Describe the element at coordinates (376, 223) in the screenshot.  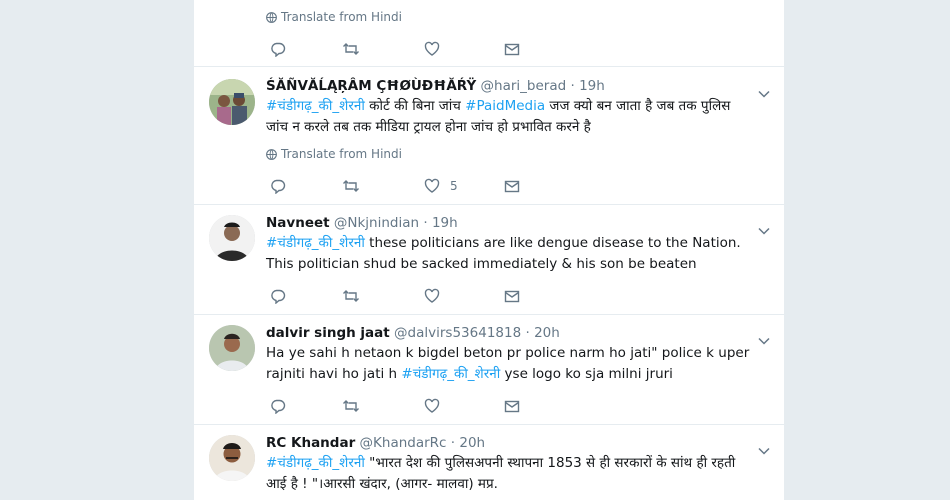
I see `user-handle: @Nkjnindian` at that location.